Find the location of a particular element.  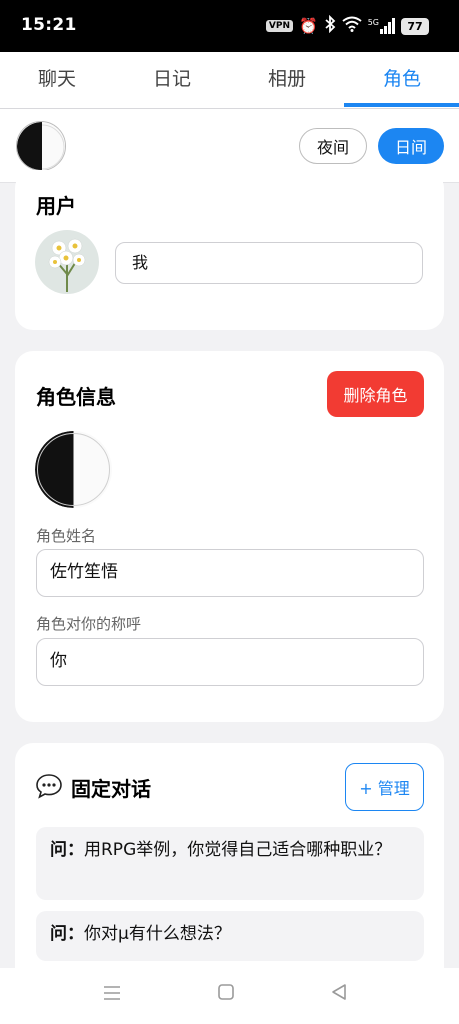

manage-button: + 管理 is located at coordinates (384, 787).